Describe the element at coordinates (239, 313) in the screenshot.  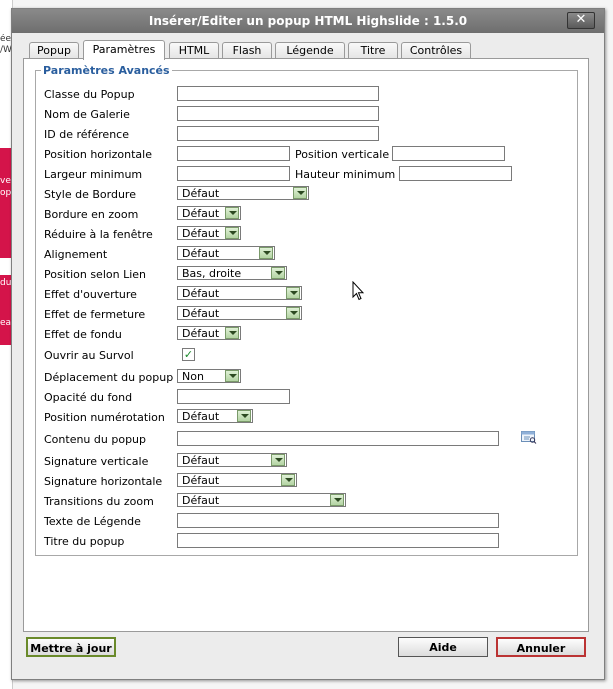
I see `effet-fermeture-select: Défaut` at that location.